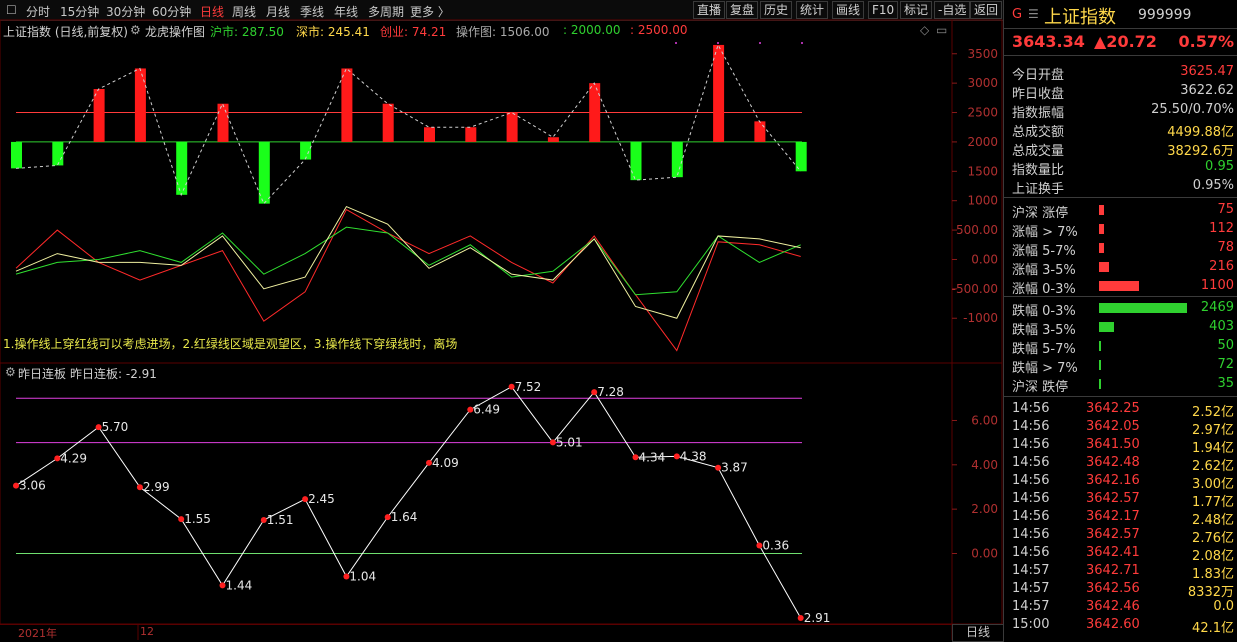 The height and width of the screenshot is (642, 1237). What do you see at coordinates (1038, 189) in the screenshot?
I see `stat-label: 上证换手` at bounding box center [1038, 189].